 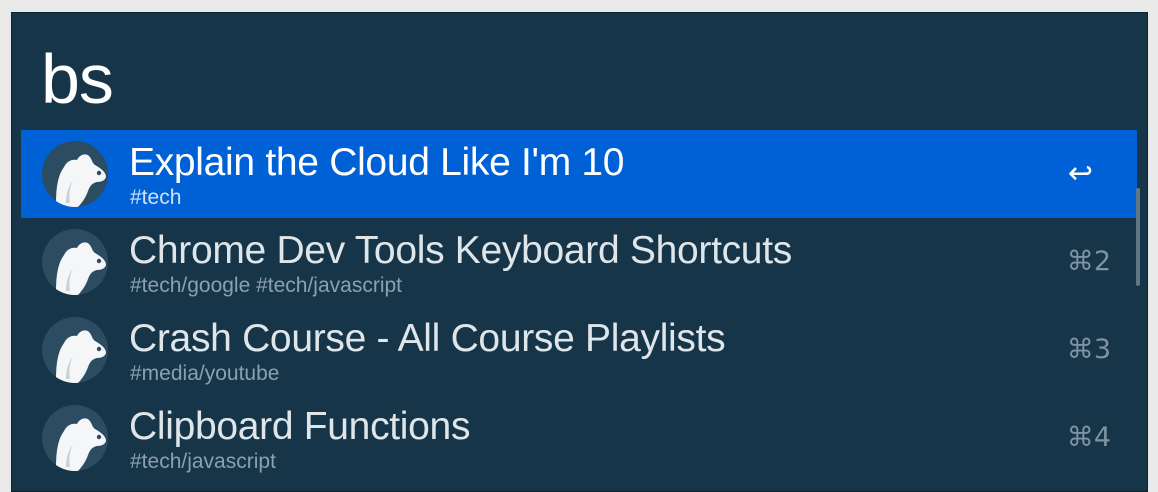 What do you see at coordinates (1088, 349) in the screenshot?
I see `shortcut-hint: ⌘3` at bounding box center [1088, 349].